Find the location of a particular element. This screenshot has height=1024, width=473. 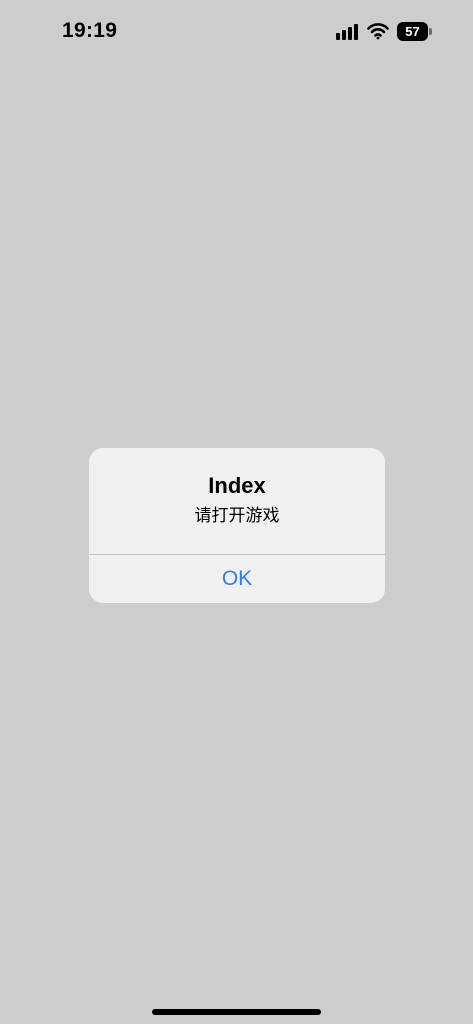

alert-message: 请打开游戏 is located at coordinates (237, 515).